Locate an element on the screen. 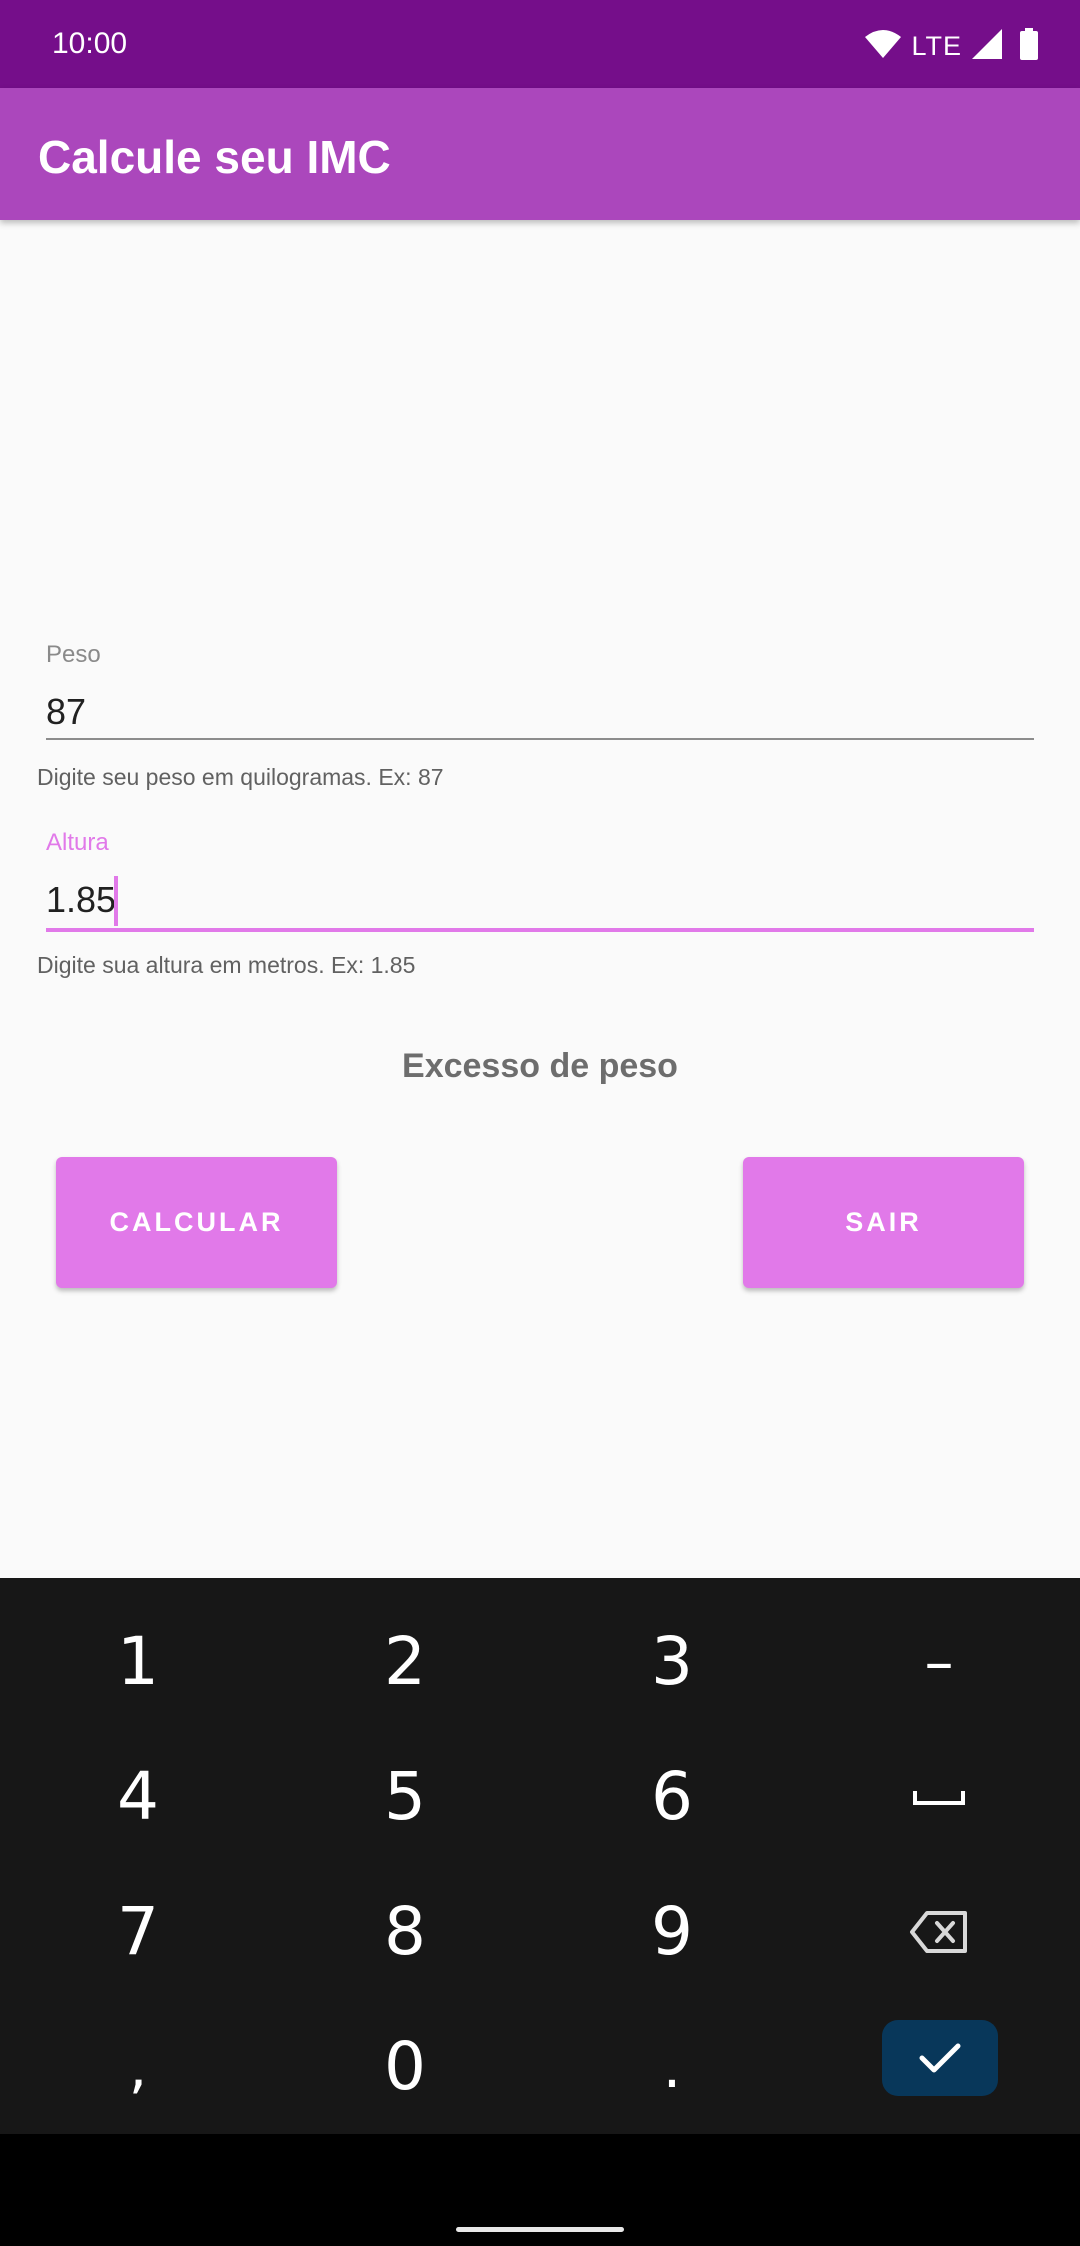 This screenshot has height=2246, width=1080. key-6: 6 is located at coordinates (672, 1796).